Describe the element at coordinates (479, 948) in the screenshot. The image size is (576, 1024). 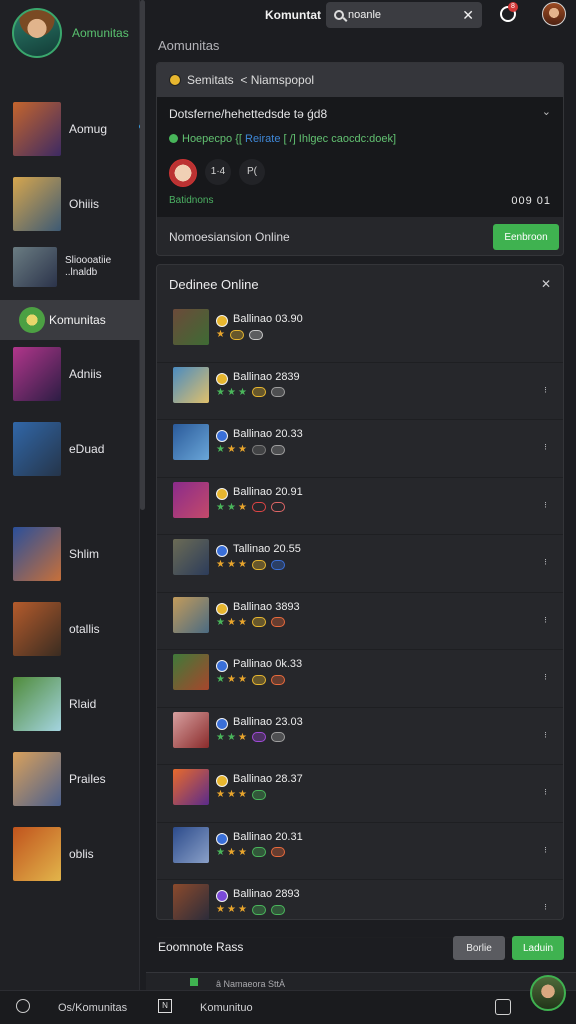
I see `secondary-button: Borlie` at that location.